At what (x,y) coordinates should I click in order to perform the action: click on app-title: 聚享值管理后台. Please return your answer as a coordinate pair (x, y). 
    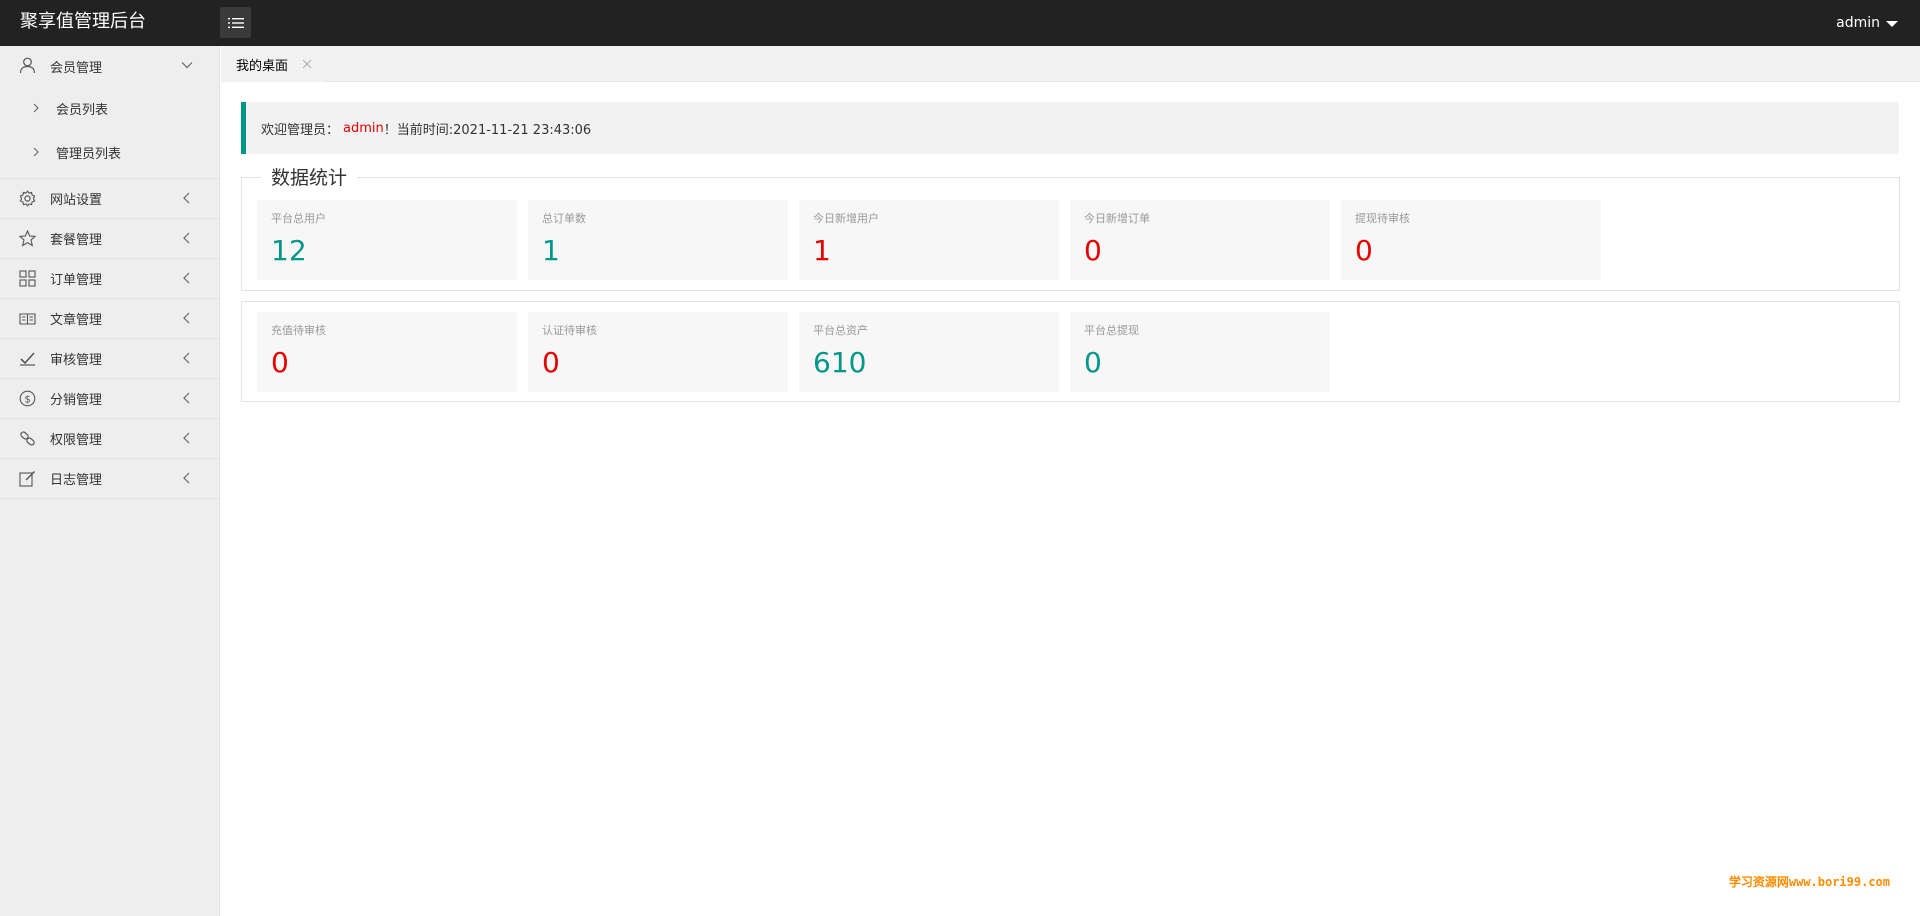
    Looking at the image, I should click on (83, 21).